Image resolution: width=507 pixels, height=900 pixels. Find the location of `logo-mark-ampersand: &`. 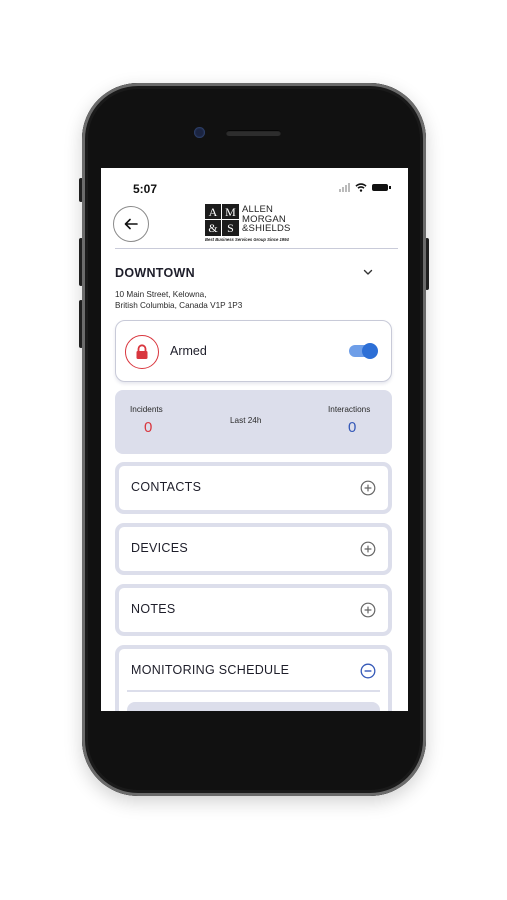

logo-mark-ampersand: & is located at coordinates (213, 228).